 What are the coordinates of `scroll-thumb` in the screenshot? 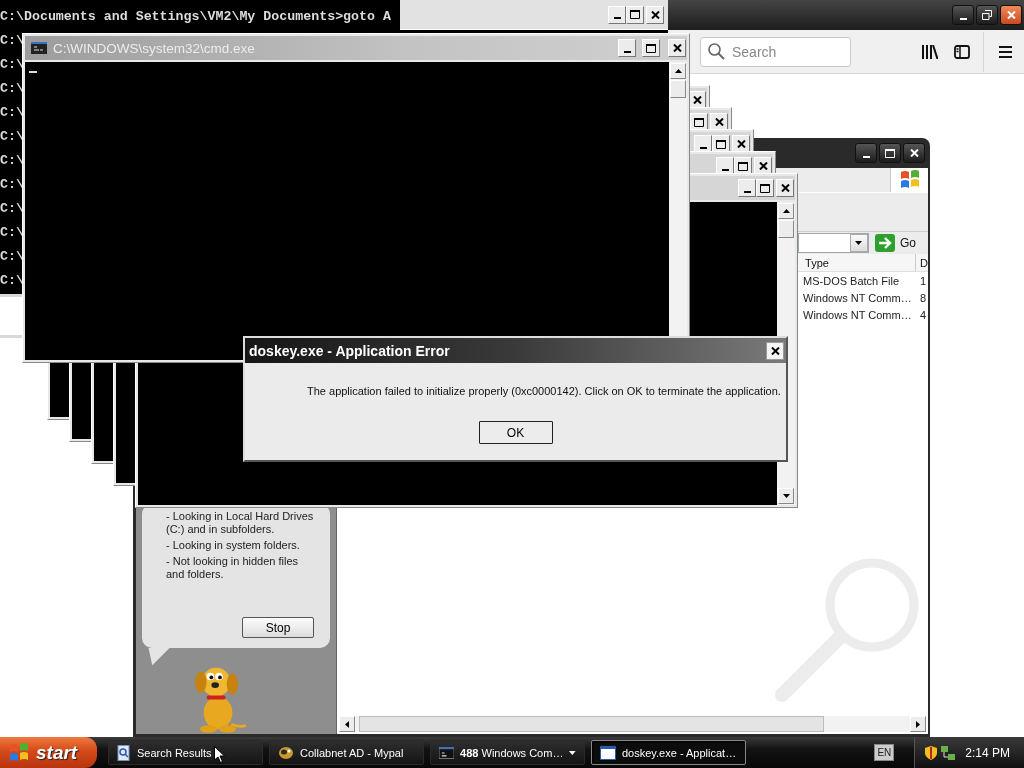 It's located at (592, 724).